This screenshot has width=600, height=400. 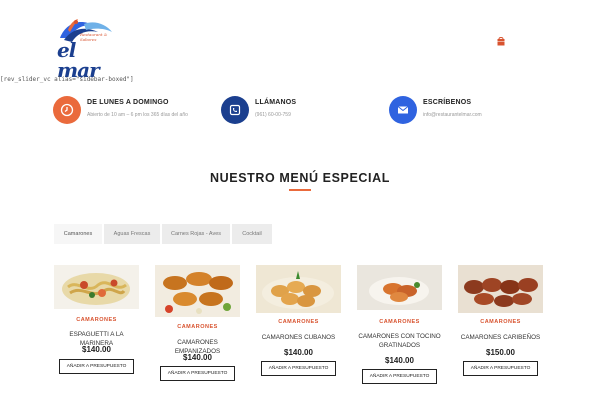 I want to click on product-name: CAMARONES CARIBEÑOS, so click(x=500, y=337).